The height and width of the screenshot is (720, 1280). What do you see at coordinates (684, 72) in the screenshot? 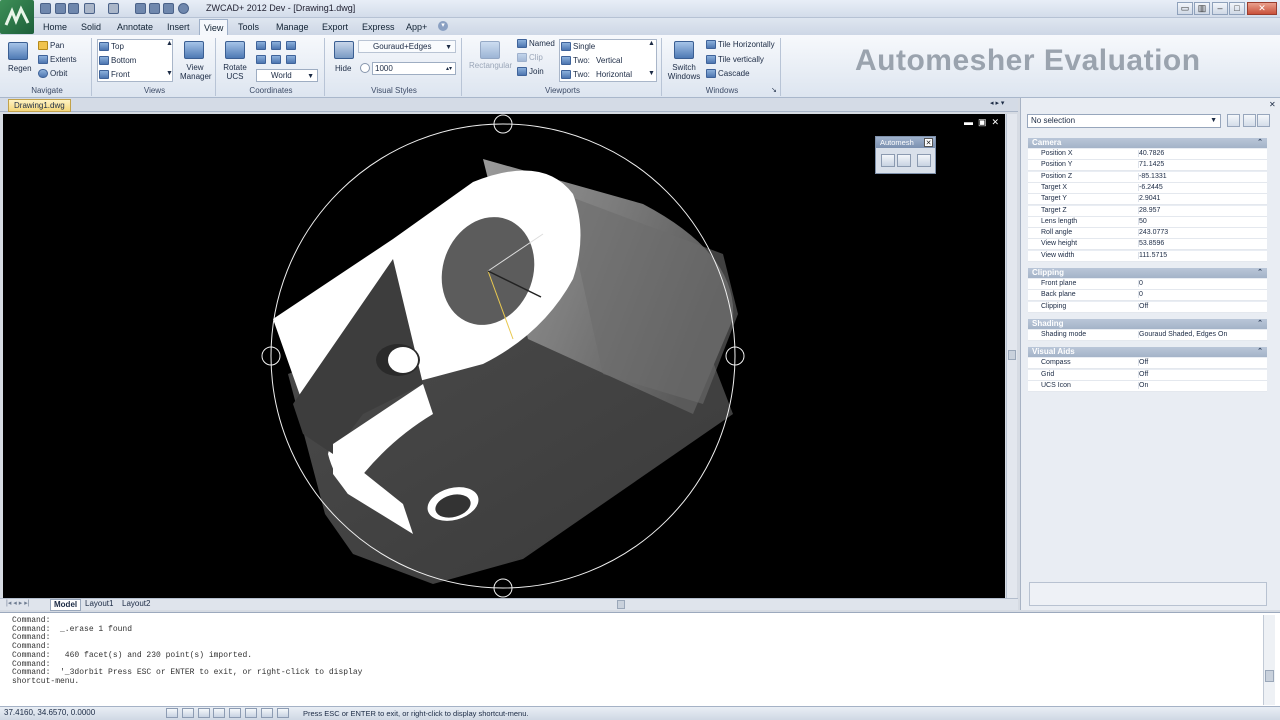
I see `switch-windows-button: Switch Windows` at bounding box center [684, 72].